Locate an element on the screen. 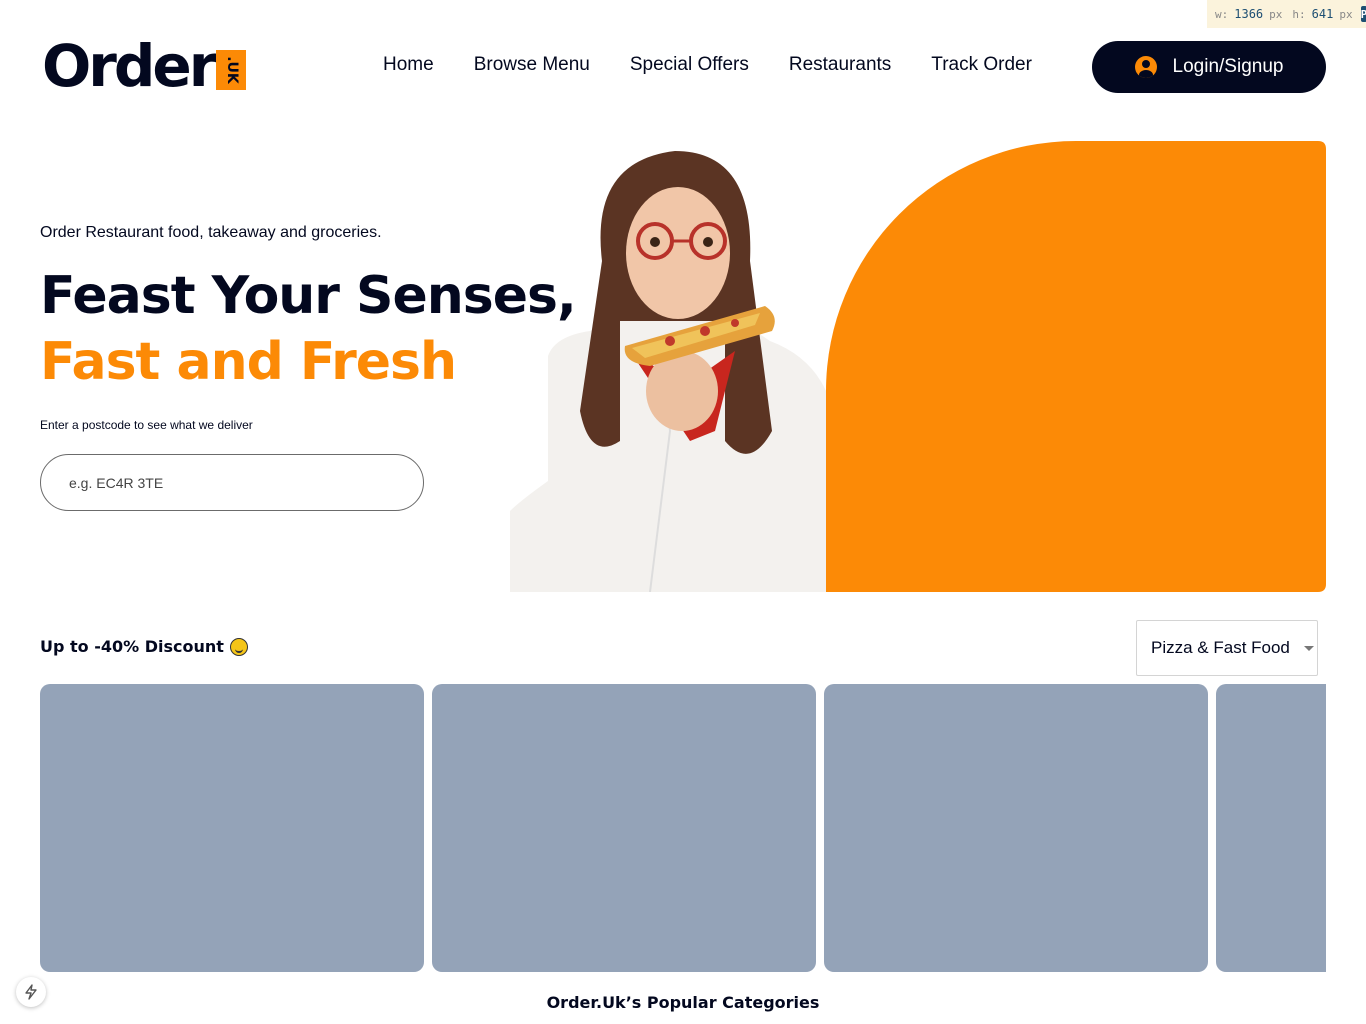 Image resolution: width=1366 pixels, height=1024 pixels. login-signup-label: Login/Signup is located at coordinates (1228, 66).